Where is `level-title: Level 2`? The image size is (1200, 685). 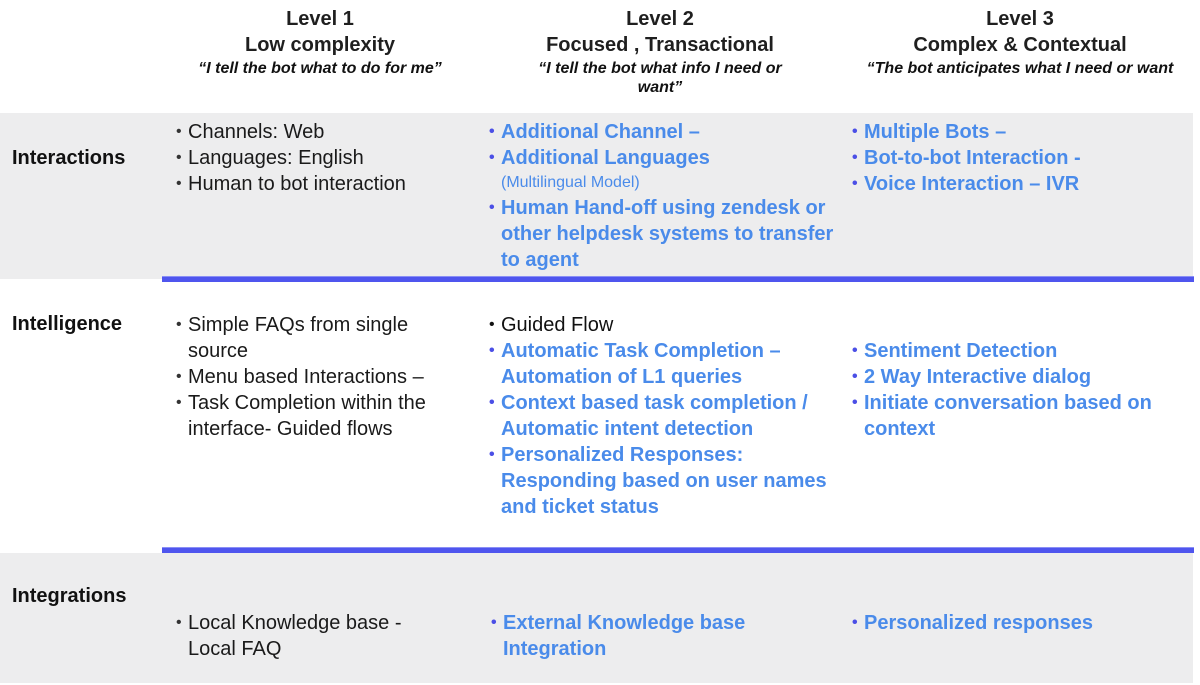 level-title: Level 2 is located at coordinates (660, 19).